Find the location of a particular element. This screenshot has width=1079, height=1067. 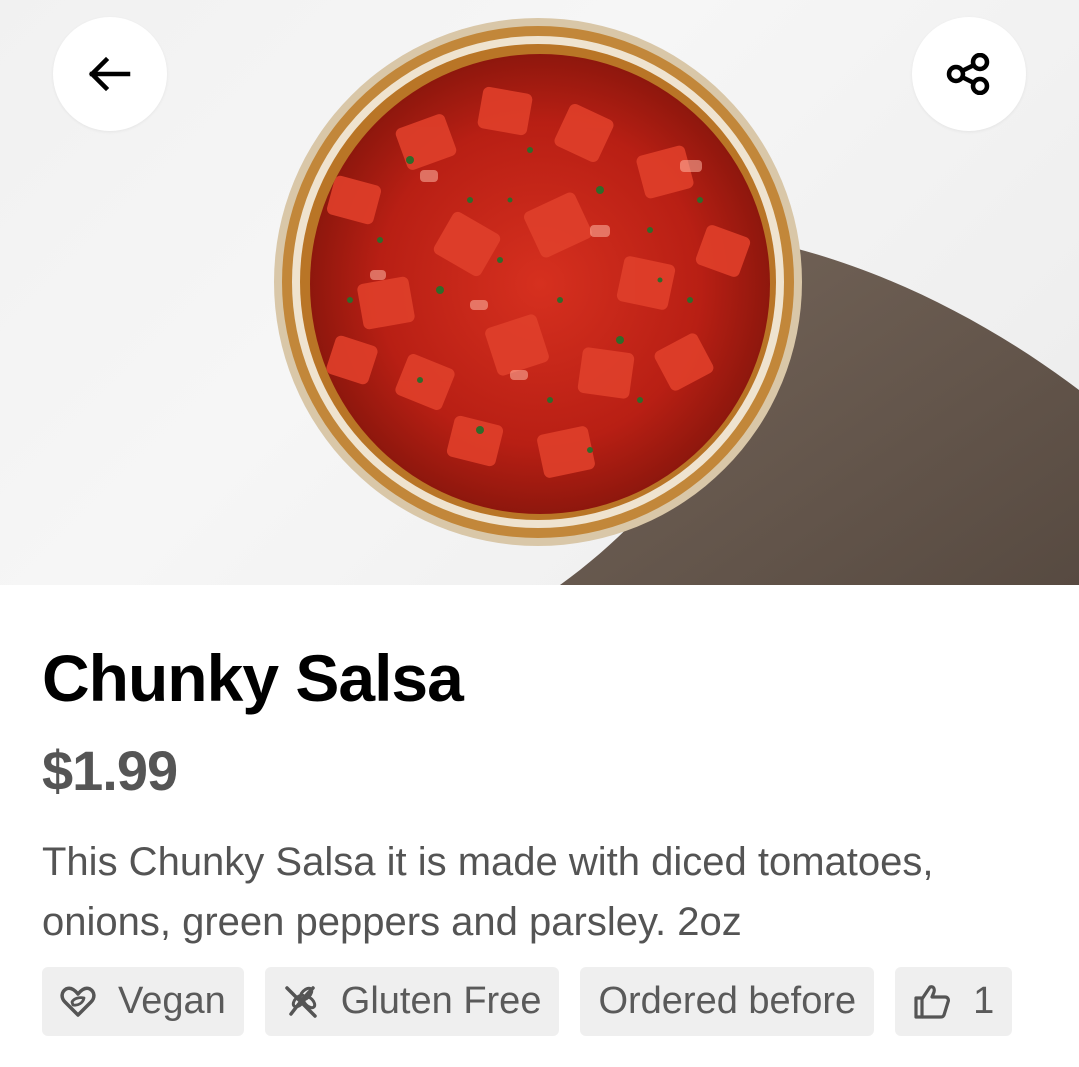

tag-ordered-before: Ordered before is located at coordinates (727, 1001).